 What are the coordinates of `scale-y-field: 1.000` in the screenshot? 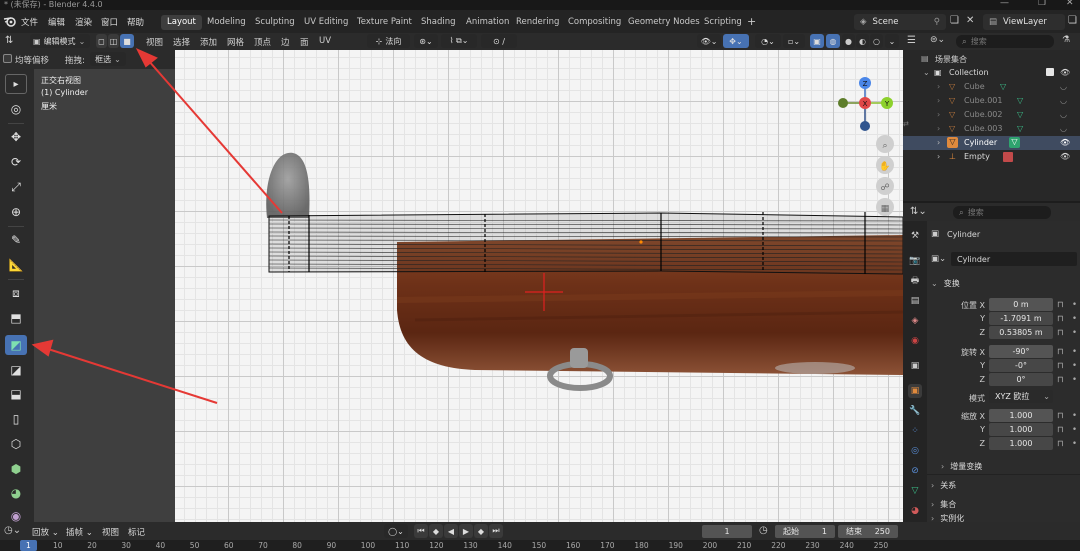 It's located at (1021, 429).